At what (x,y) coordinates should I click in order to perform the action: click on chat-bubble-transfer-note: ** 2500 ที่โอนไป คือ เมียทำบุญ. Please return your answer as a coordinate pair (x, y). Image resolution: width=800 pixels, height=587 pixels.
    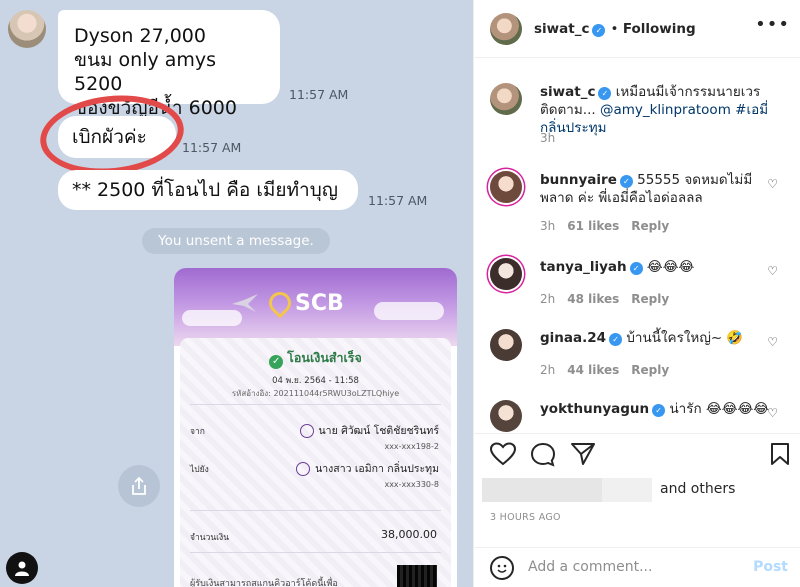
    Looking at the image, I should click on (208, 190).